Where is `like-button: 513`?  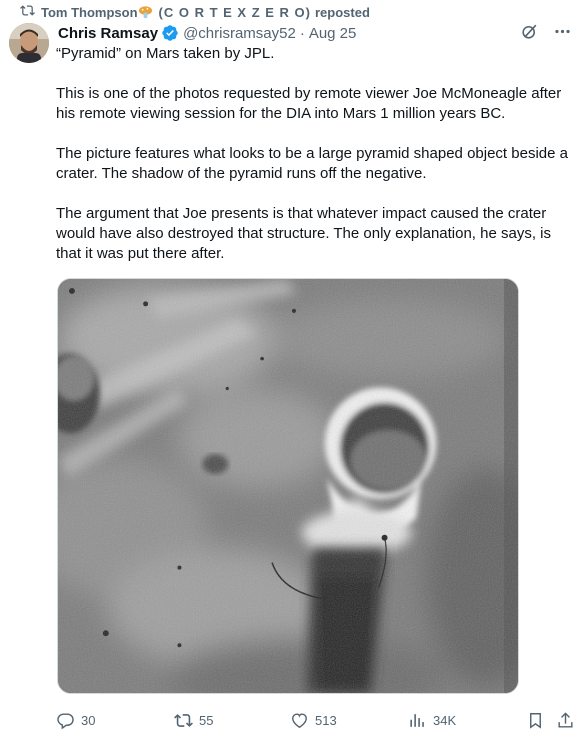
like-button: 513 is located at coordinates (313, 720).